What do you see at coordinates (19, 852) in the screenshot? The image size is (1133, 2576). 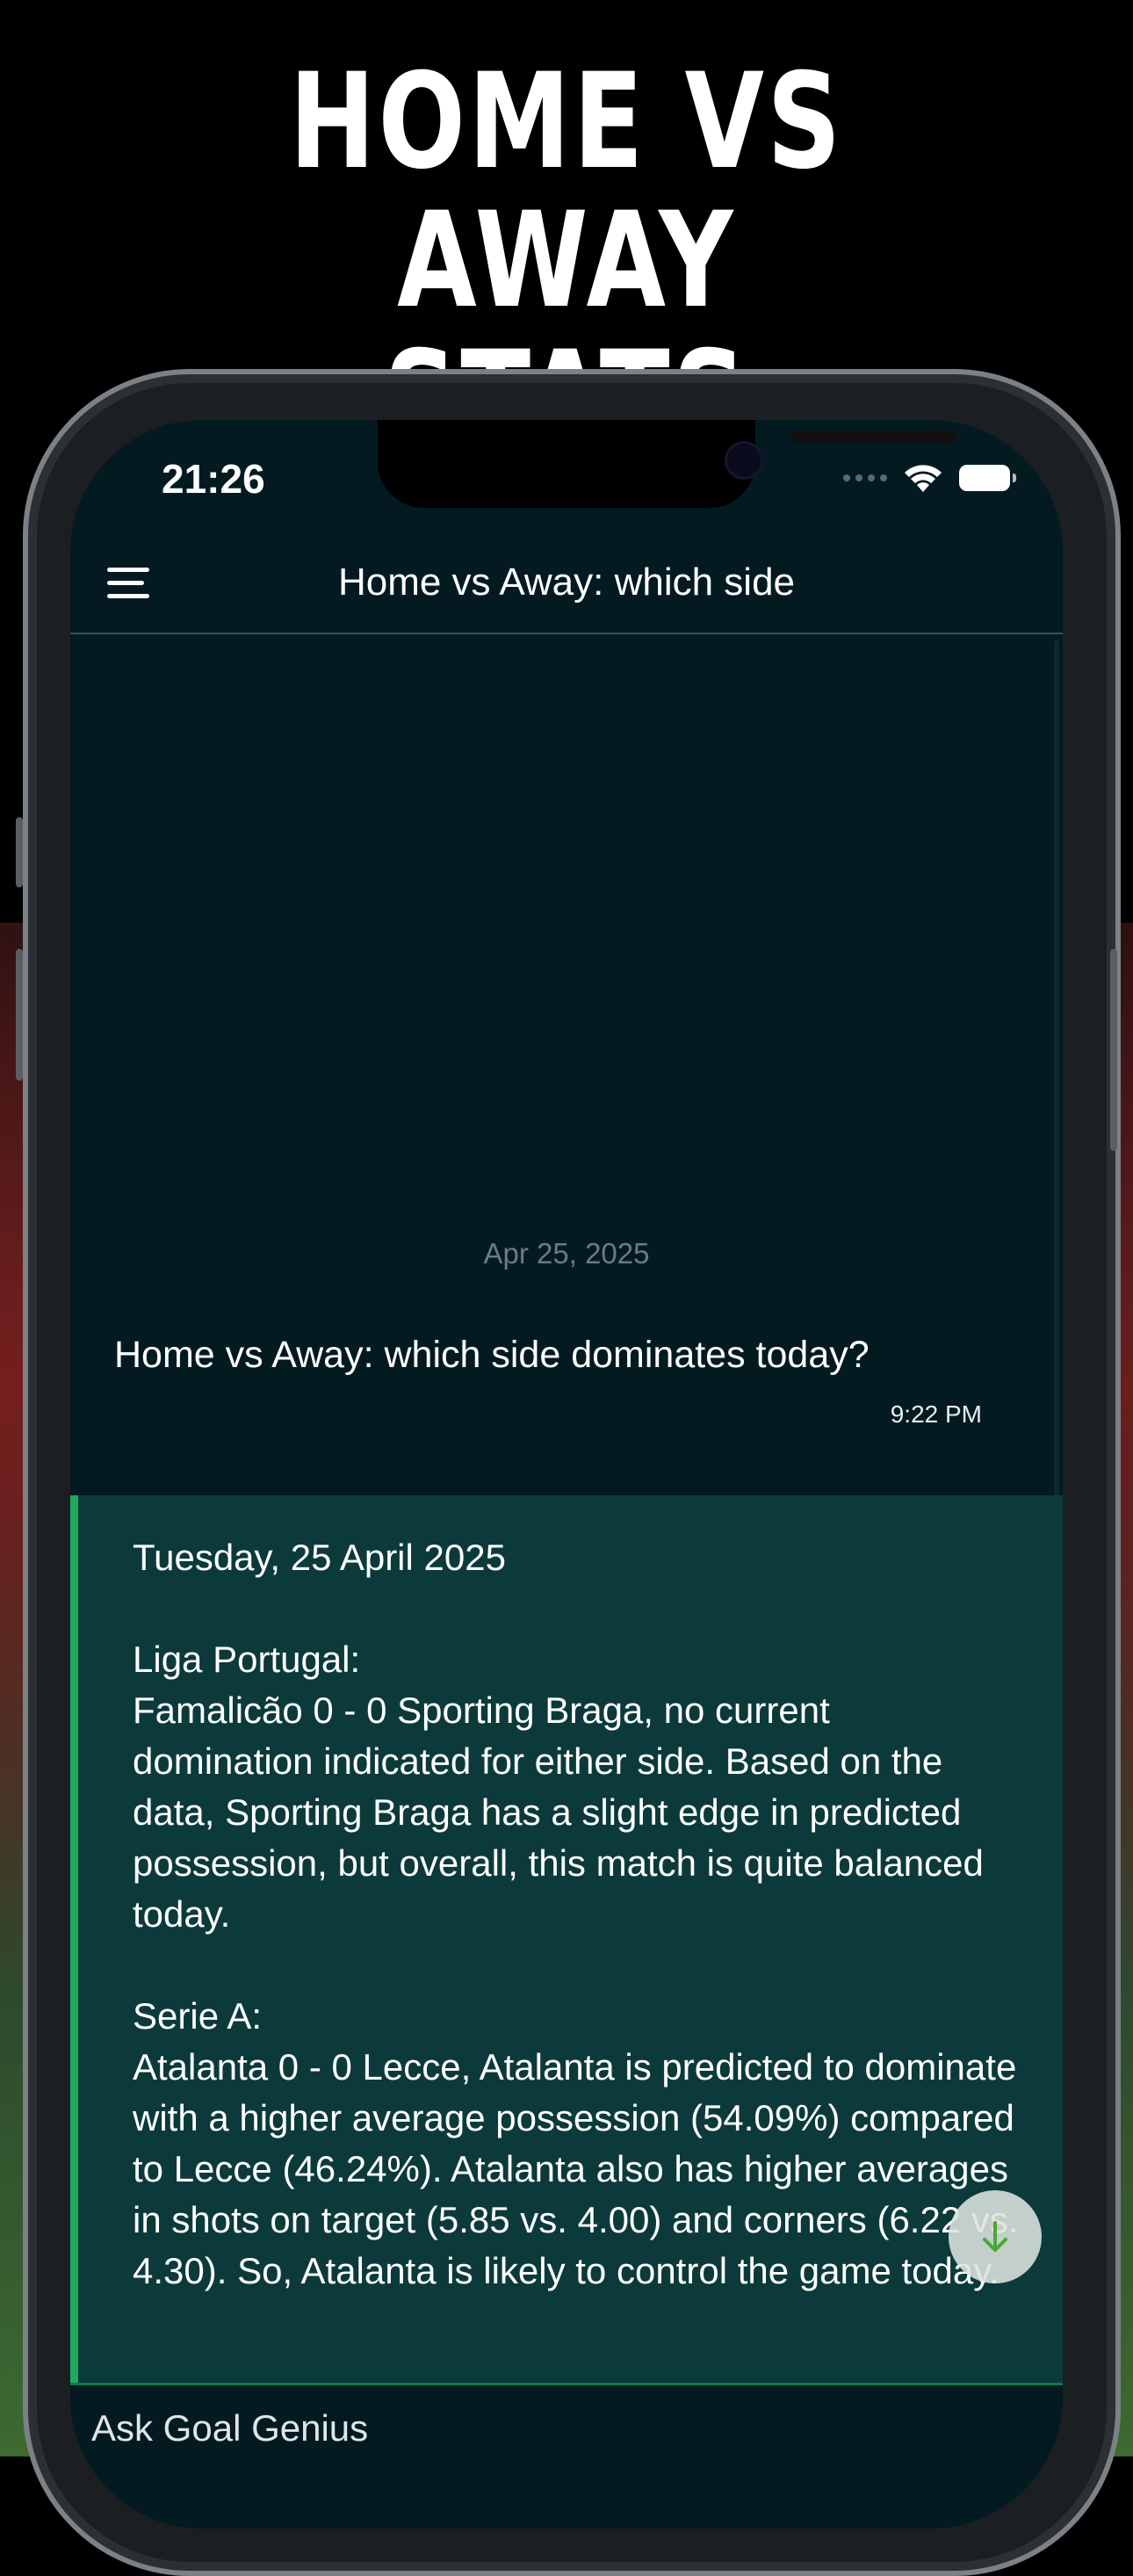 I see `phone-side-button` at bounding box center [19, 852].